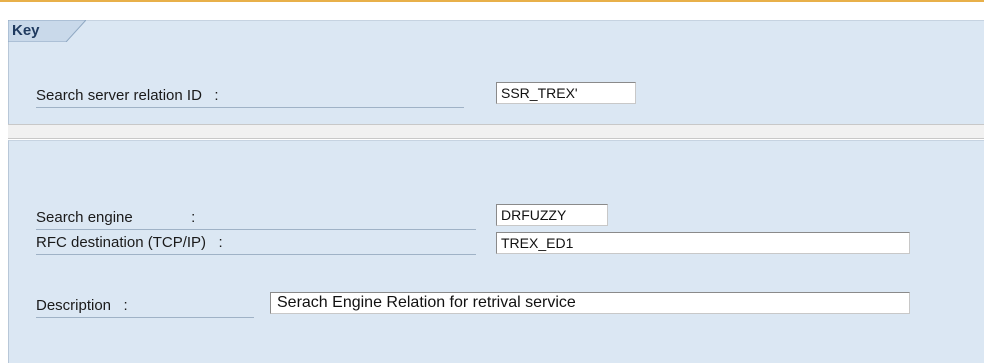 This screenshot has height=363, width=984. I want to click on search-server-relation-label: Search server relation ID :, so click(250, 96).